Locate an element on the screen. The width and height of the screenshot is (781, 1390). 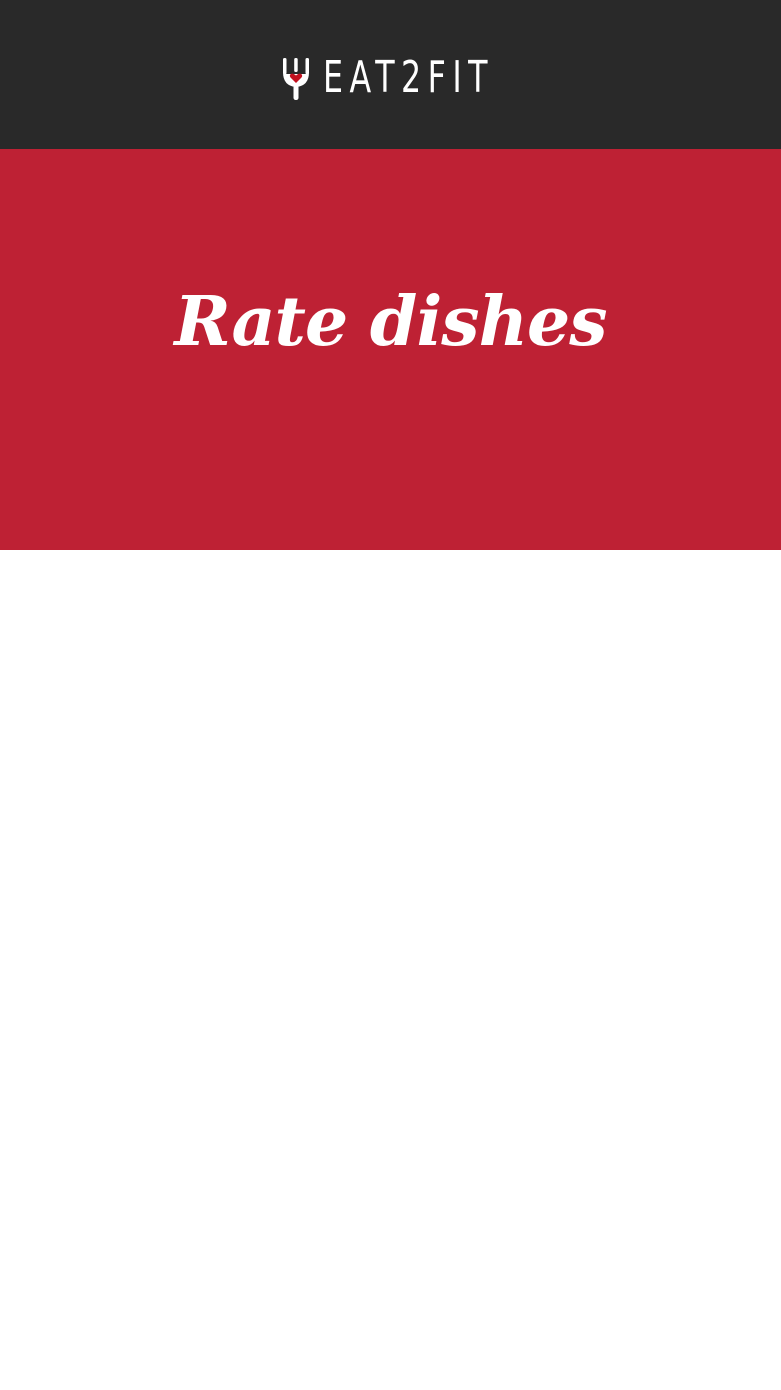
top-navigation-bar: EAT2FIT is located at coordinates (390, 74).